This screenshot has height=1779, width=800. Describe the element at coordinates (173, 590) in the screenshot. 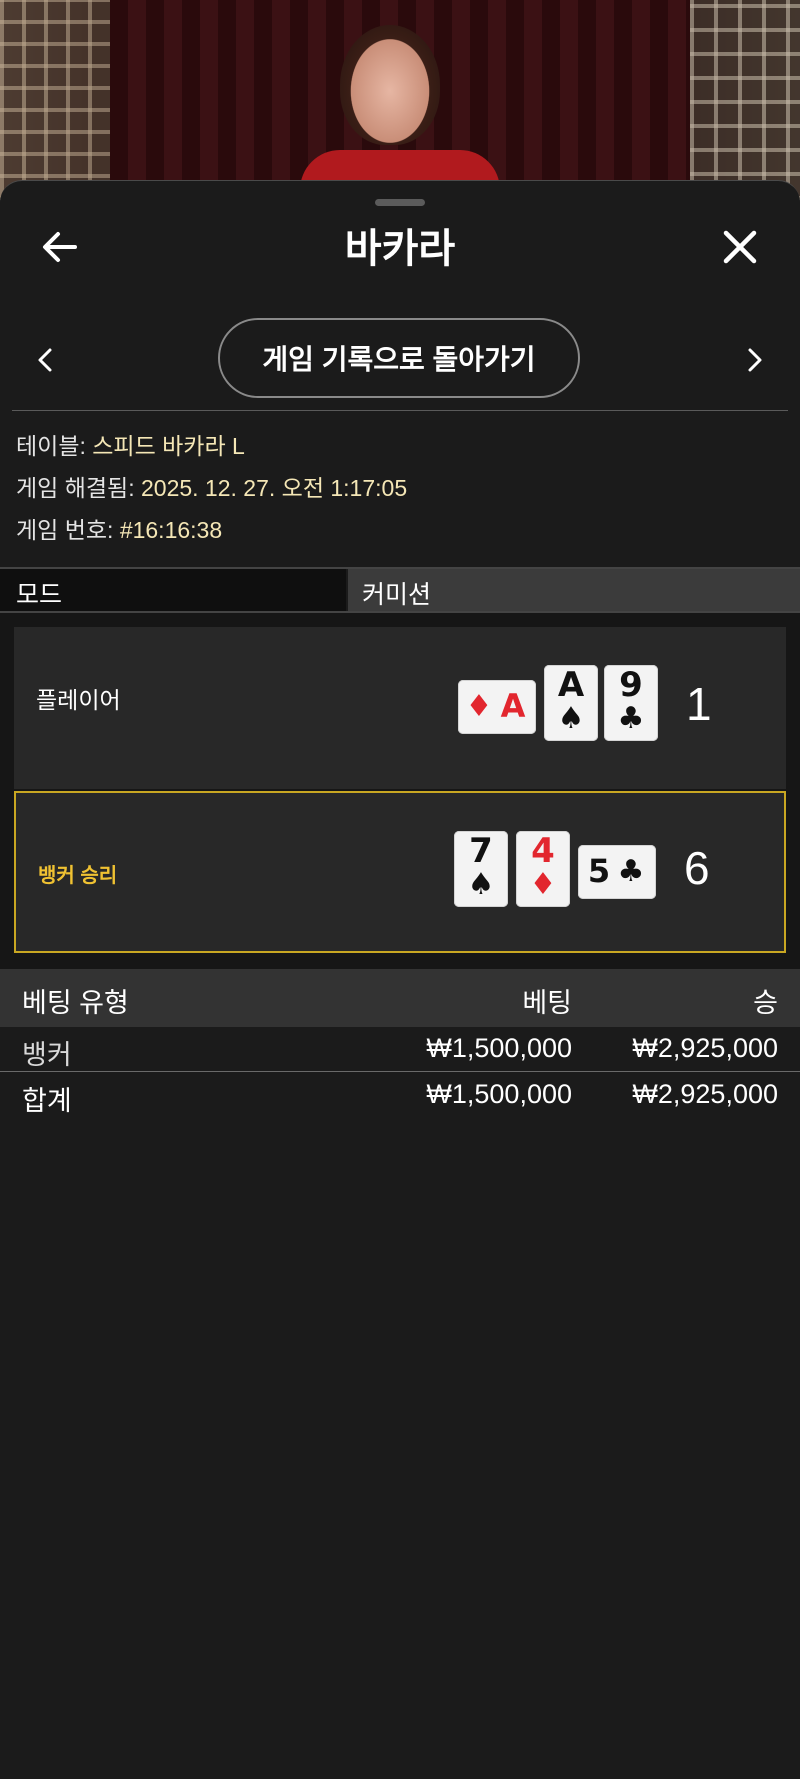

I see `mode-cell: 모드` at that location.